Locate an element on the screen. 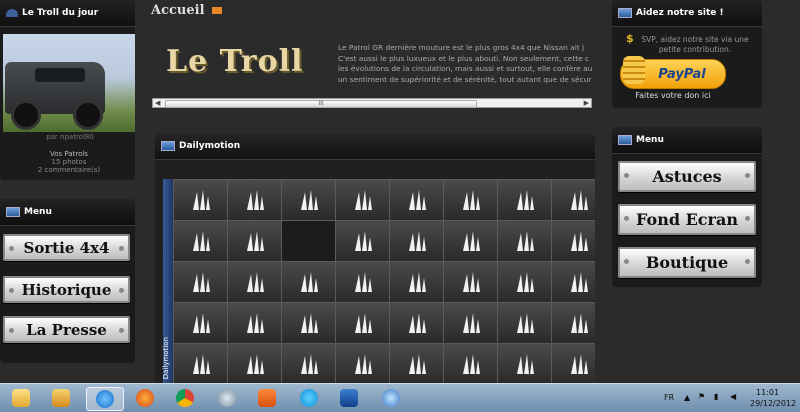 The height and width of the screenshot is (412, 800). firefox-taskbar-button is located at coordinates (145, 398).